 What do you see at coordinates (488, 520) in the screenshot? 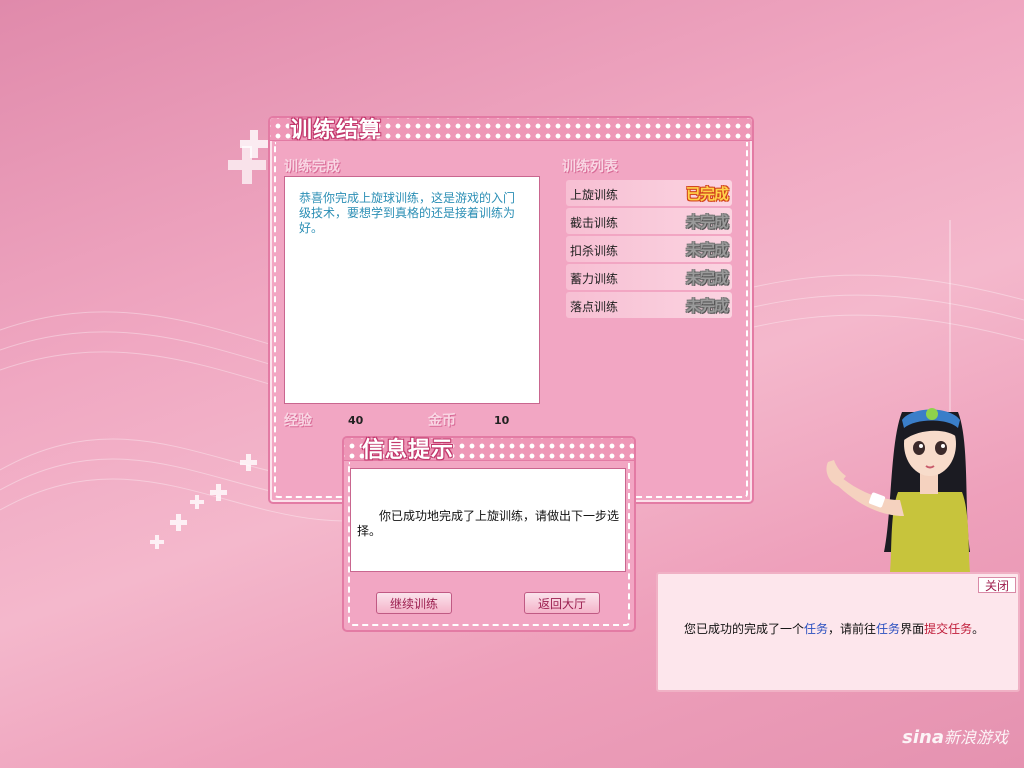
I see `dialog-message: 你已成功地完成了上旋训练，请做出下一步选择。` at bounding box center [488, 520].